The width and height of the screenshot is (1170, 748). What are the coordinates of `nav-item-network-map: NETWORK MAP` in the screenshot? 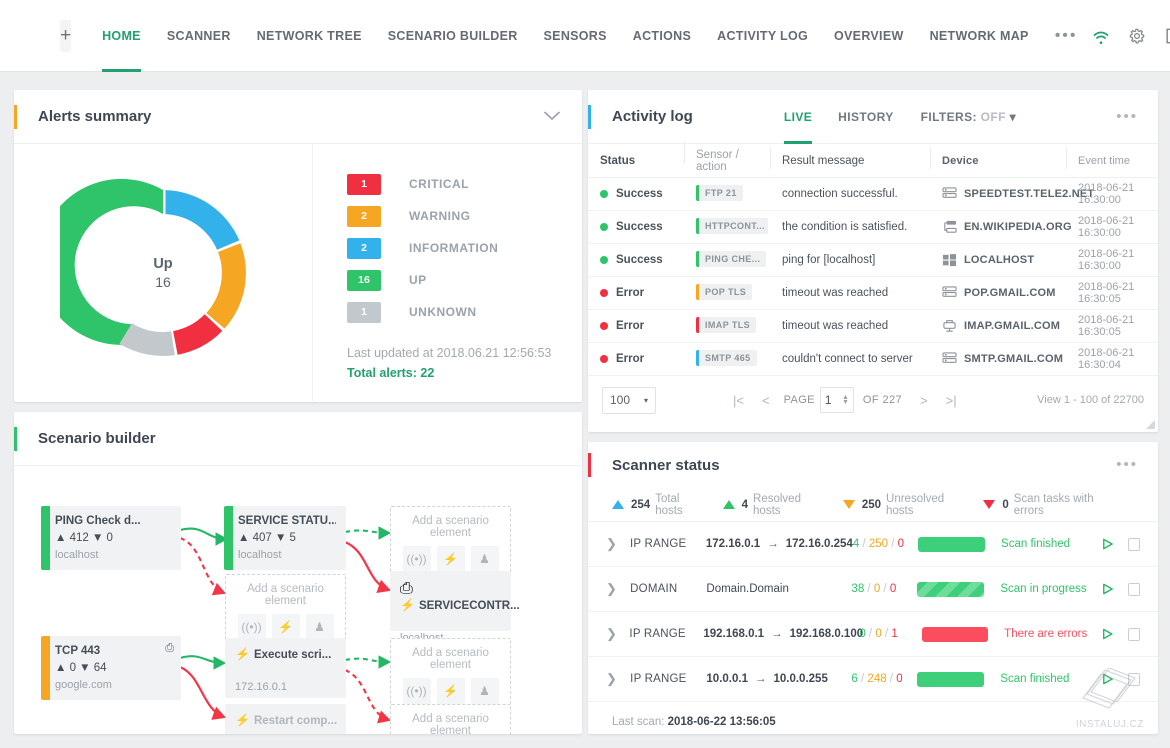 It's located at (979, 36).